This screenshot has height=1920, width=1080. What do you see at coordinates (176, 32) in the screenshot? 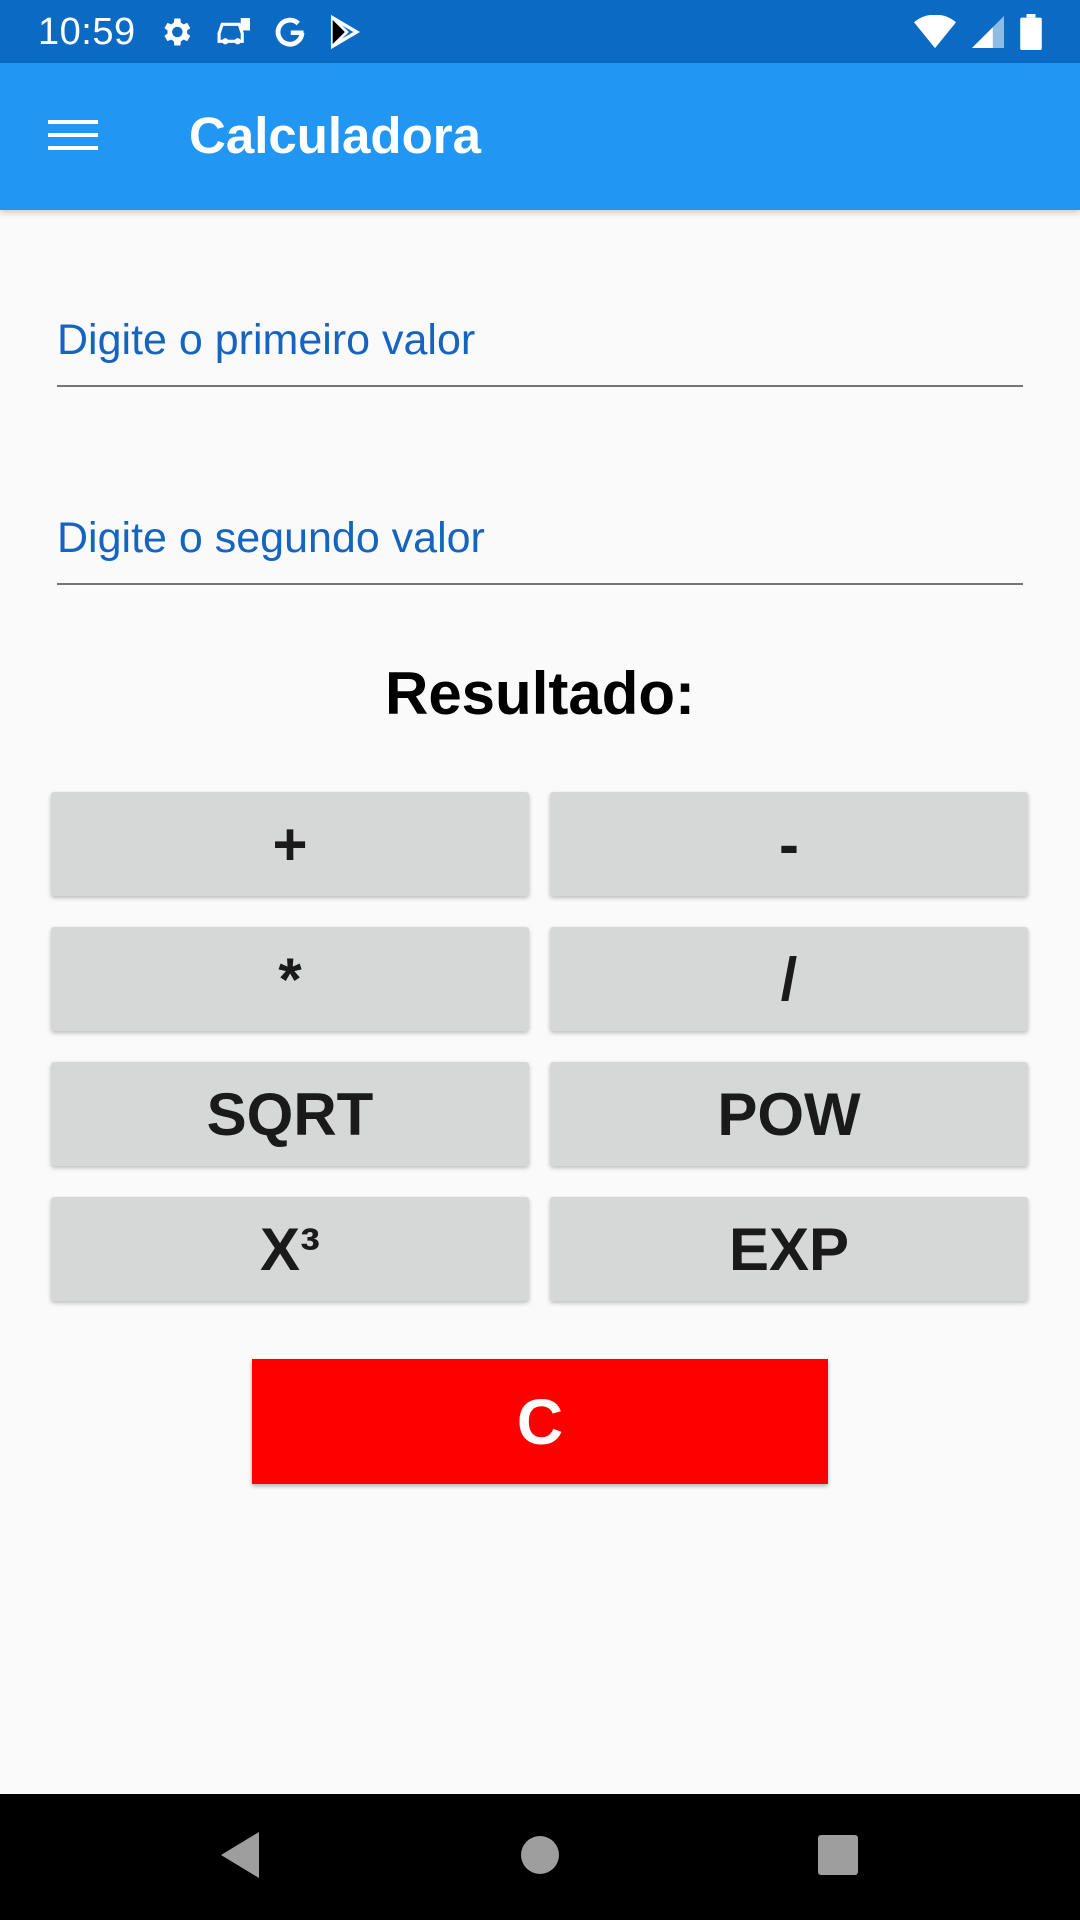
I see `settings-icon` at bounding box center [176, 32].